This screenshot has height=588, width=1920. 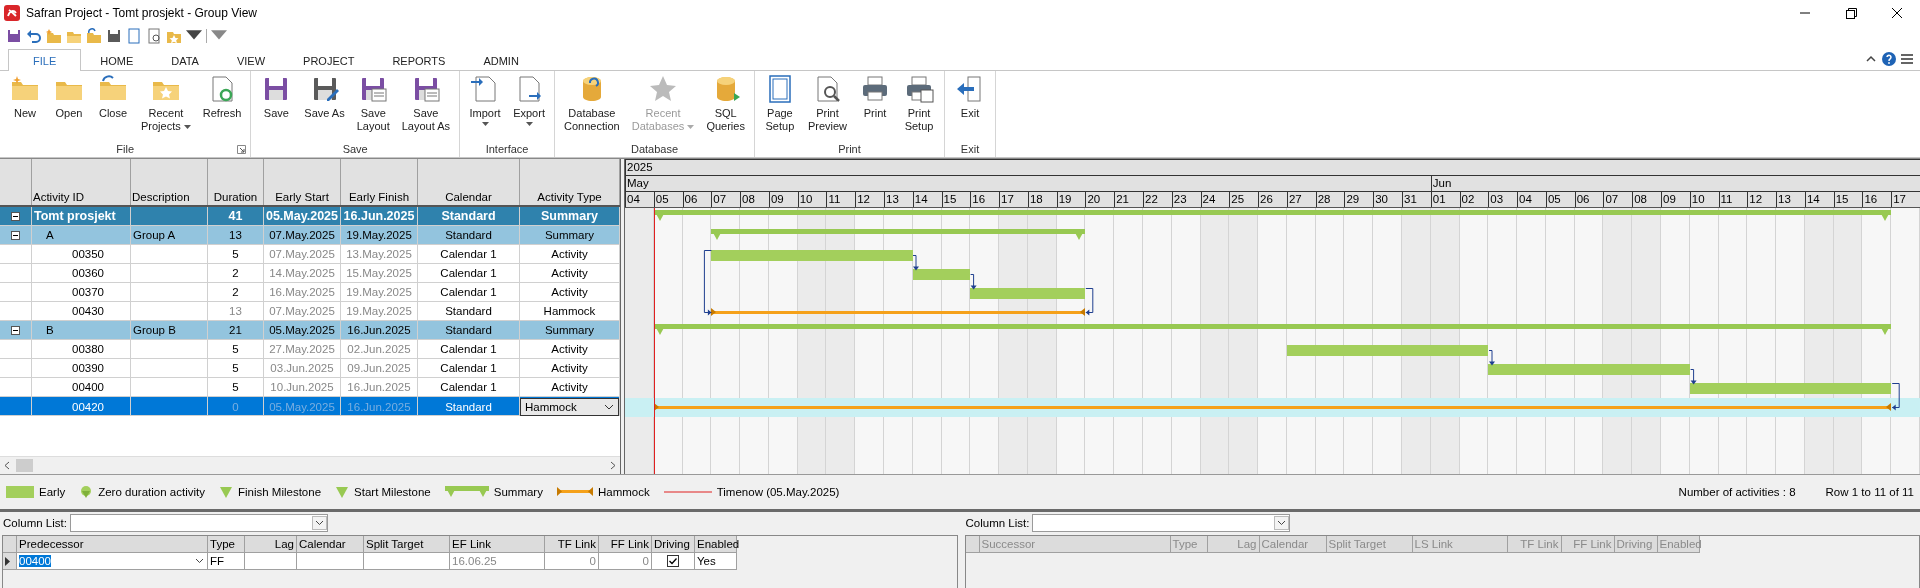 I want to click on ribbon-button: Open, so click(x=69, y=106).